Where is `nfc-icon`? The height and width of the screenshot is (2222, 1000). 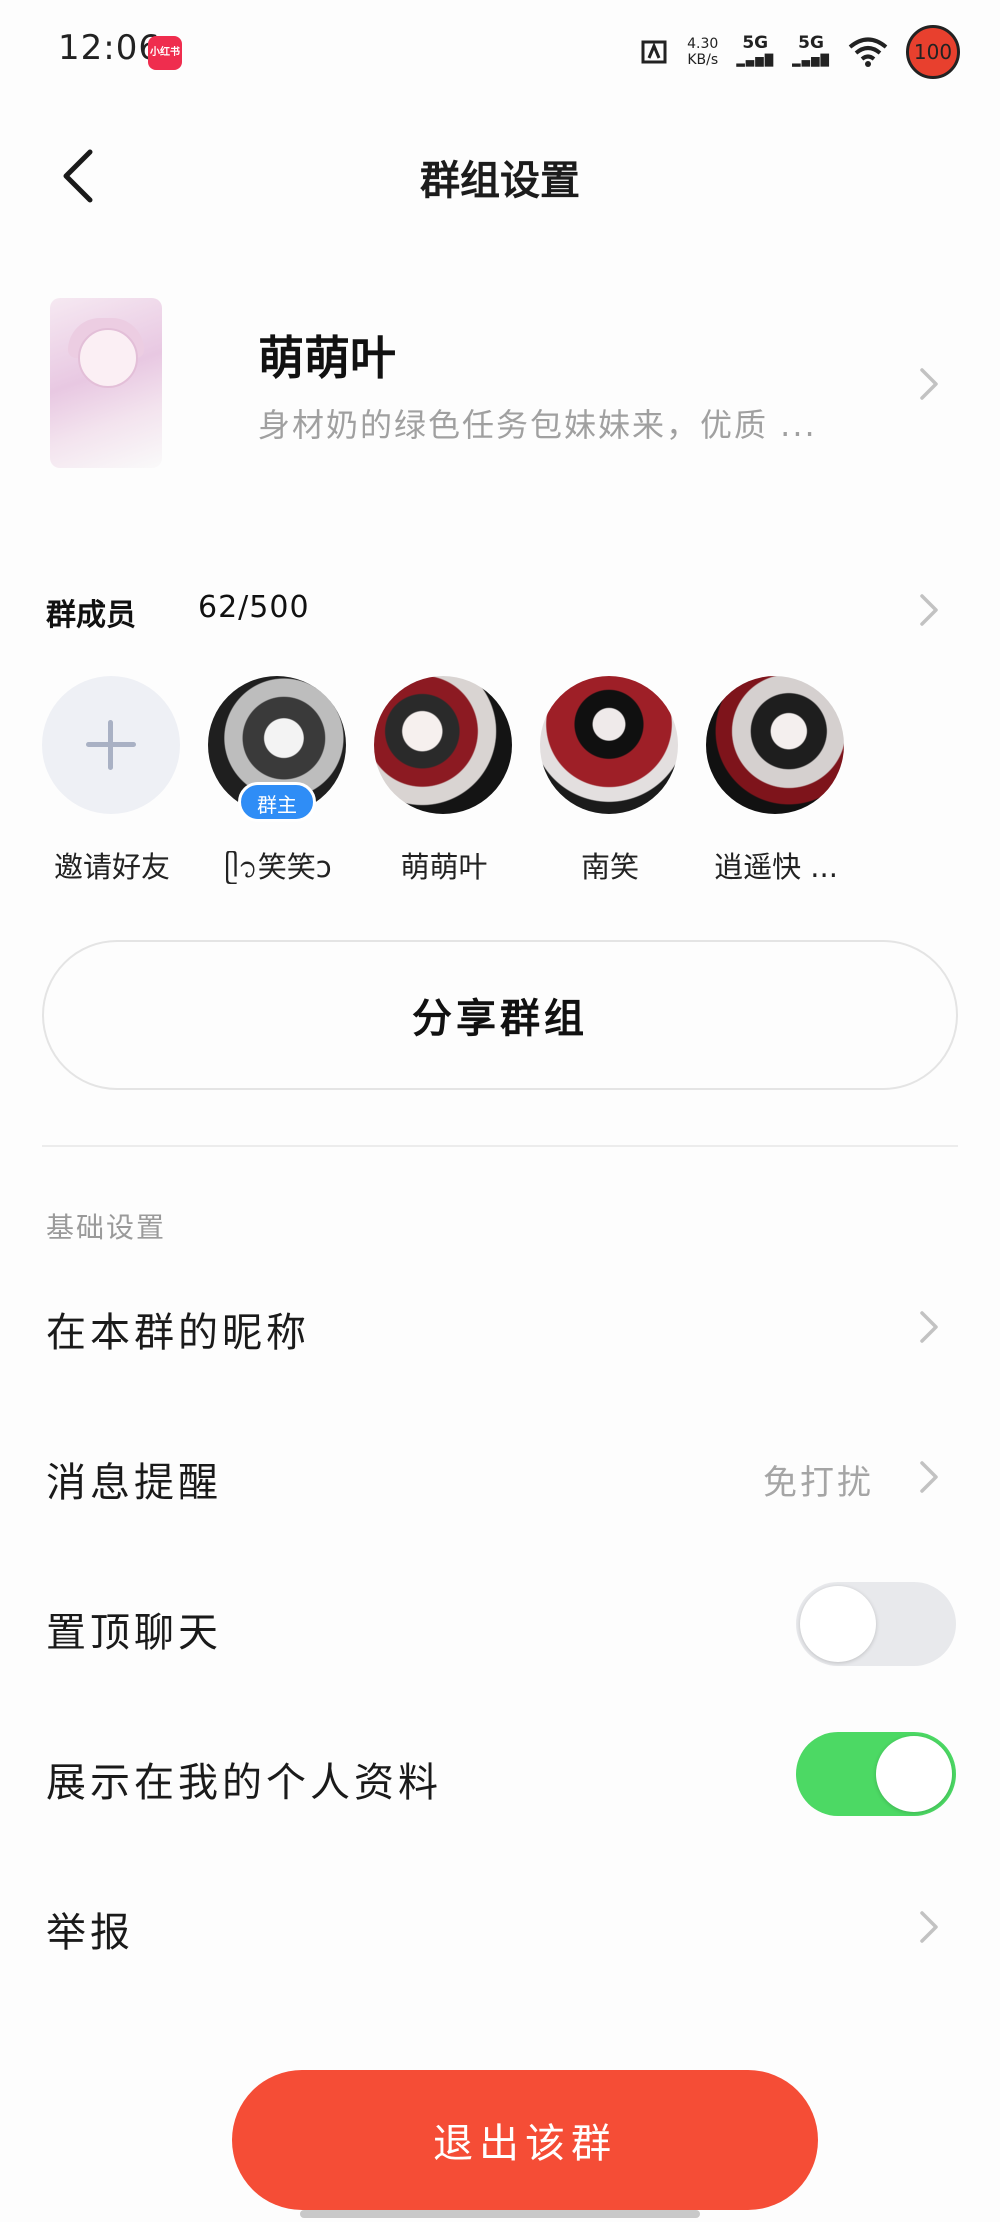
nfc-icon is located at coordinates (654, 52).